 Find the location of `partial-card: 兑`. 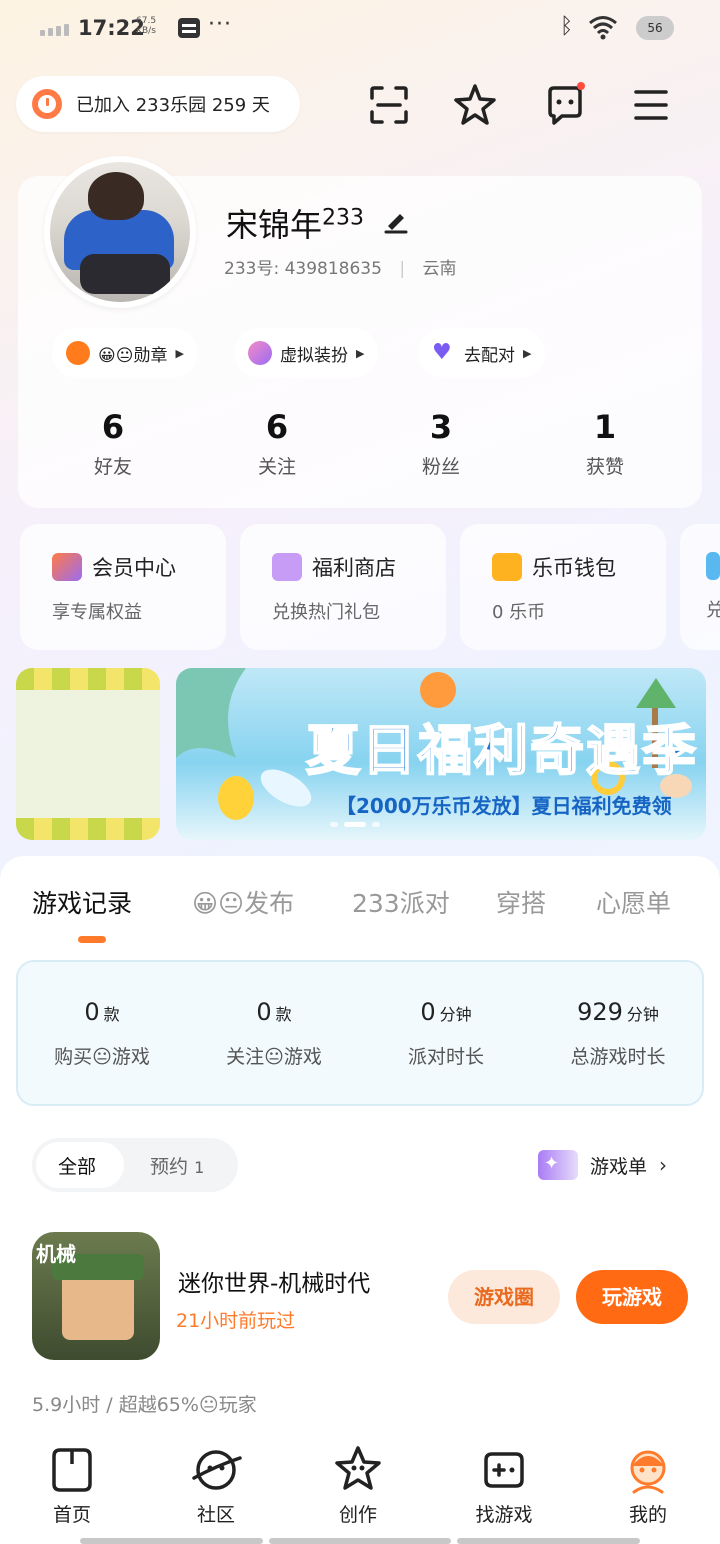

partial-card: 兑 is located at coordinates (700, 587).